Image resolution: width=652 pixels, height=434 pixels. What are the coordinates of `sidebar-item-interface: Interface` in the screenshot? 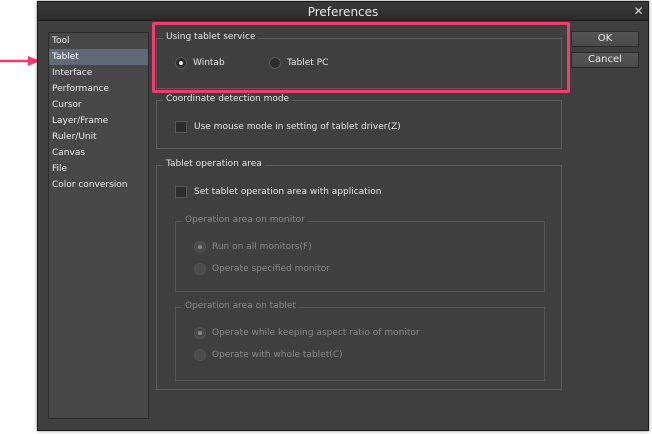 It's located at (98, 73).